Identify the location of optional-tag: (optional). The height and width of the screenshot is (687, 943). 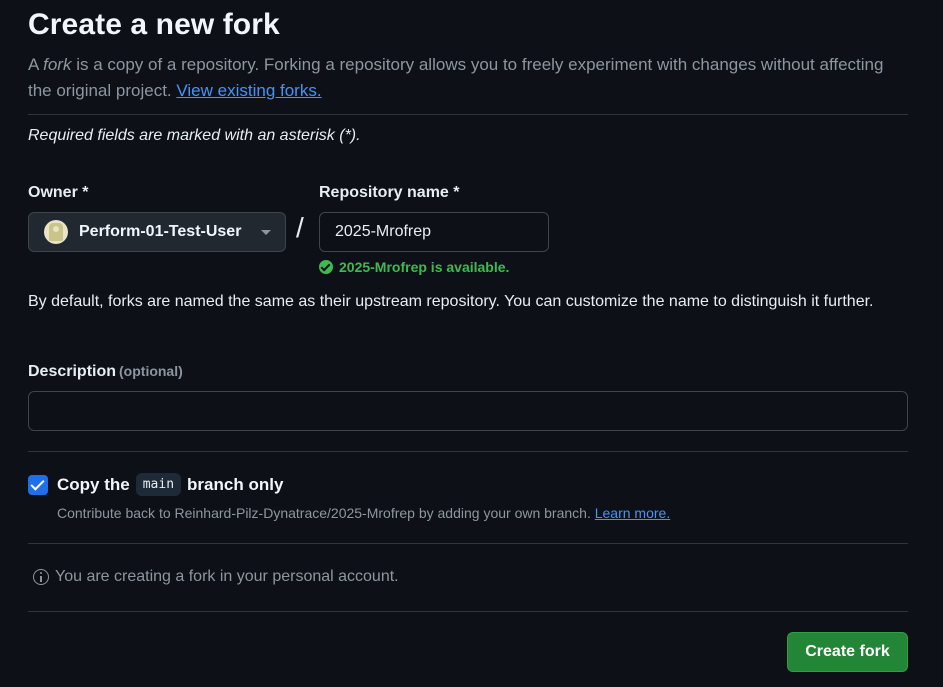
(151, 371).